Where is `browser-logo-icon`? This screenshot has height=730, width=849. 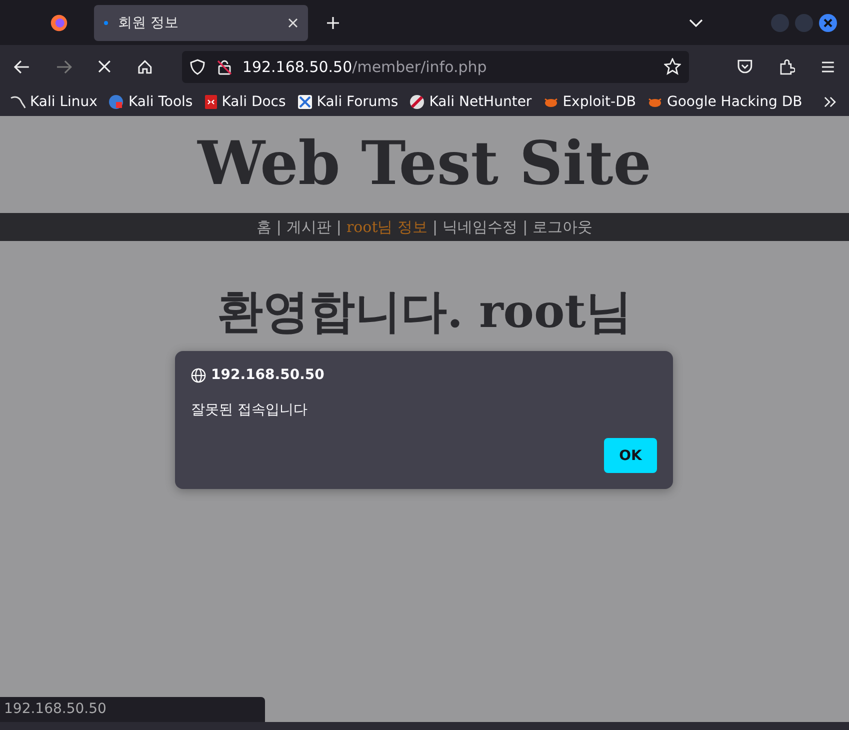 browser-logo-icon is located at coordinates (59, 23).